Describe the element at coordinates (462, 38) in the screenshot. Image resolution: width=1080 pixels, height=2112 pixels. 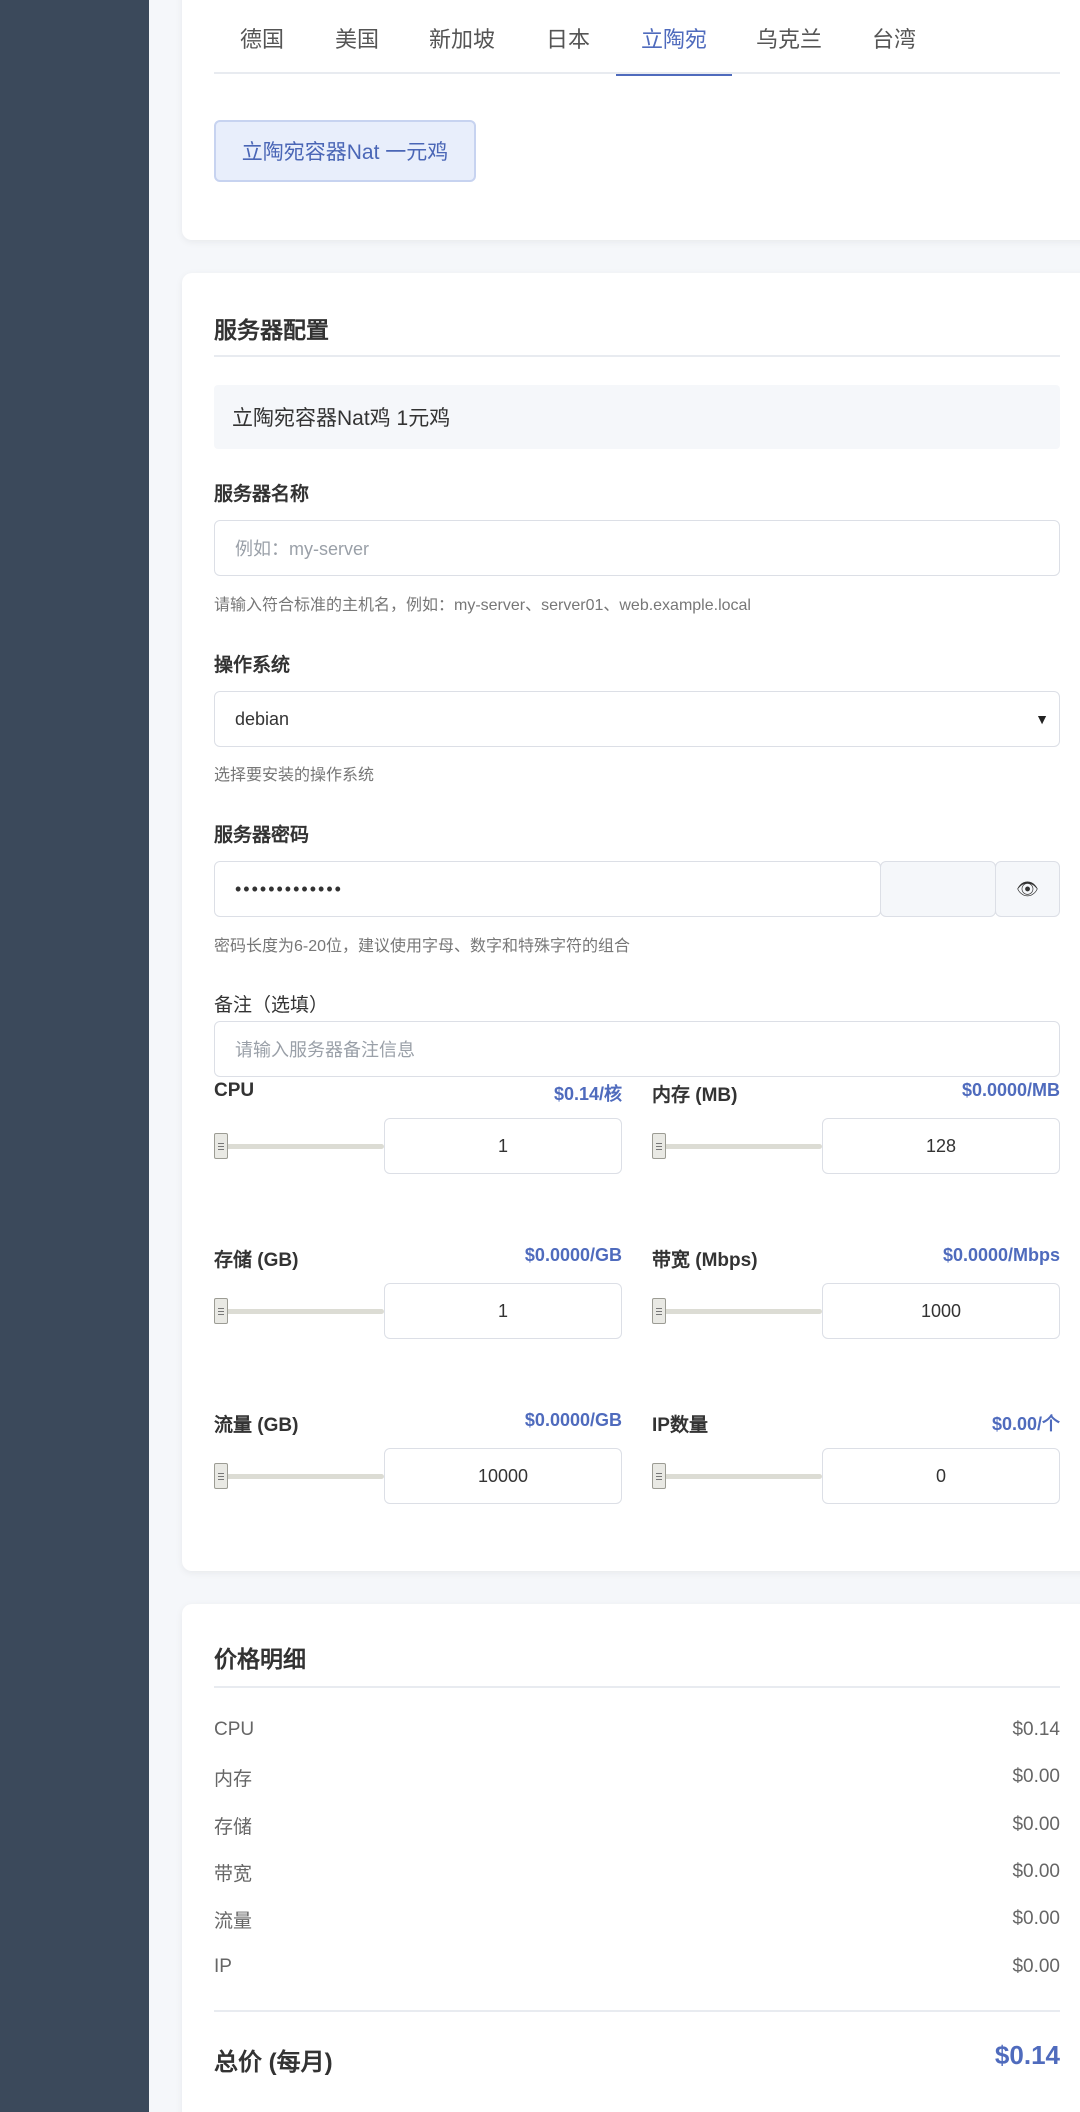
I see `tab-singapore: 新加坡` at that location.